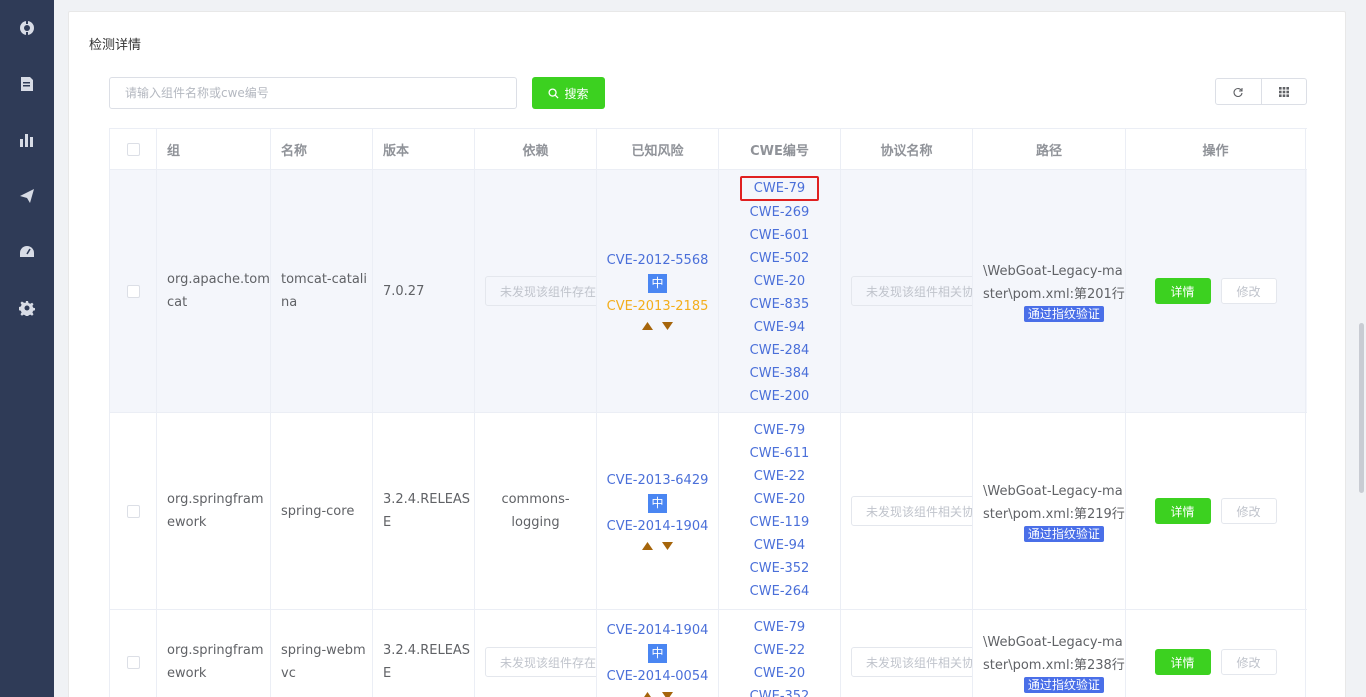 This screenshot has width=1366, height=697. I want to click on refresh-button, so click(1238, 91).